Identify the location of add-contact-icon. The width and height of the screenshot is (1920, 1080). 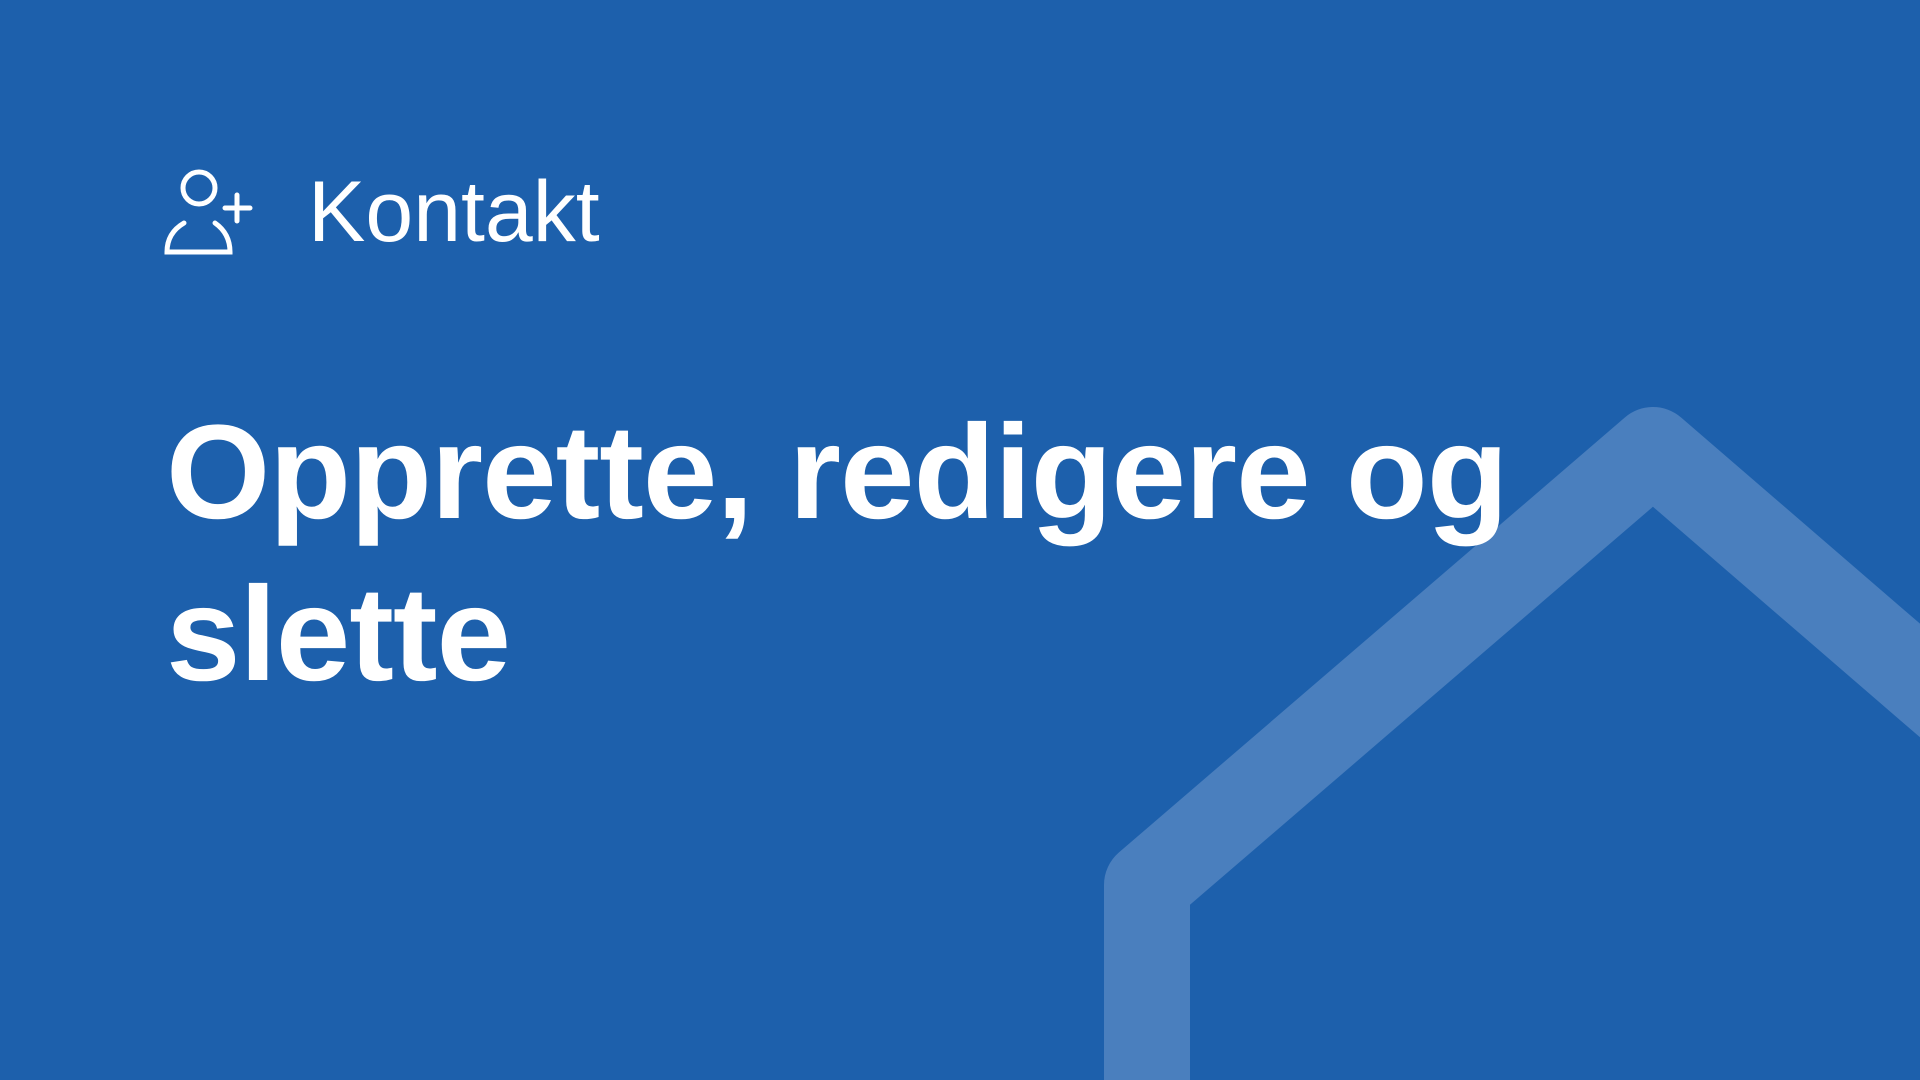
(208, 212).